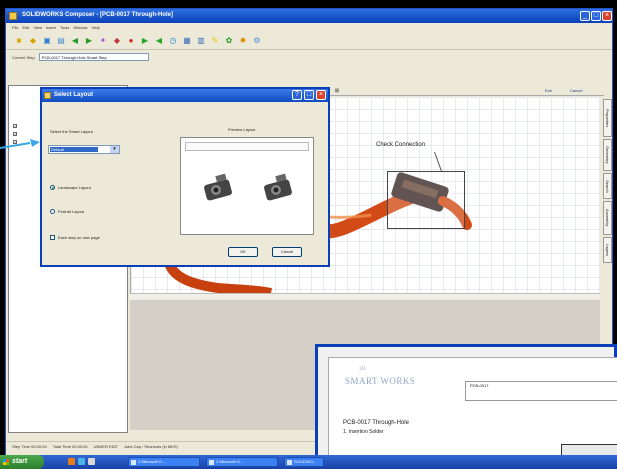 The image size is (617, 469). I want to click on quicklaunch-desktop-icon, so click(91, 461).